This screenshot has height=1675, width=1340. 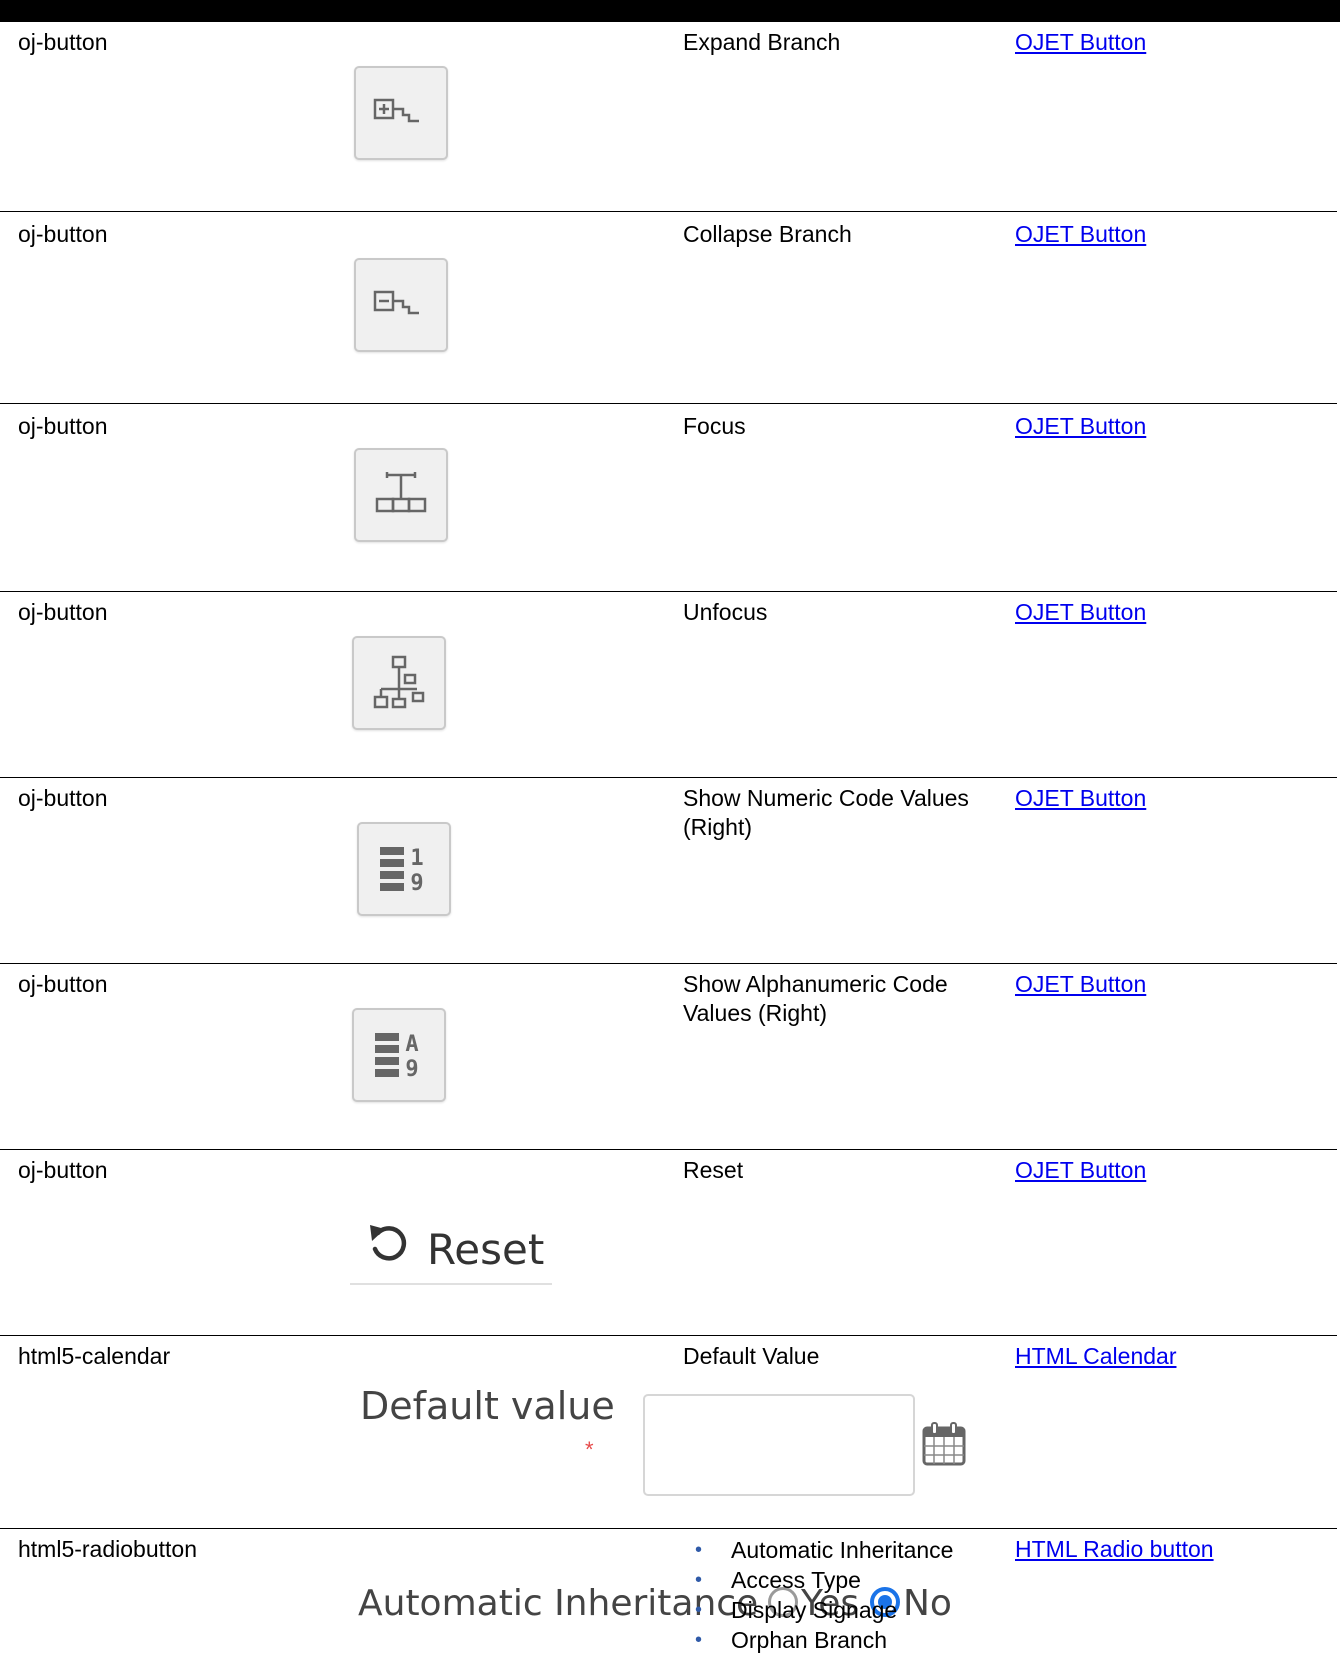 I want to click on reset-icon, so click(x=388, y=1243).